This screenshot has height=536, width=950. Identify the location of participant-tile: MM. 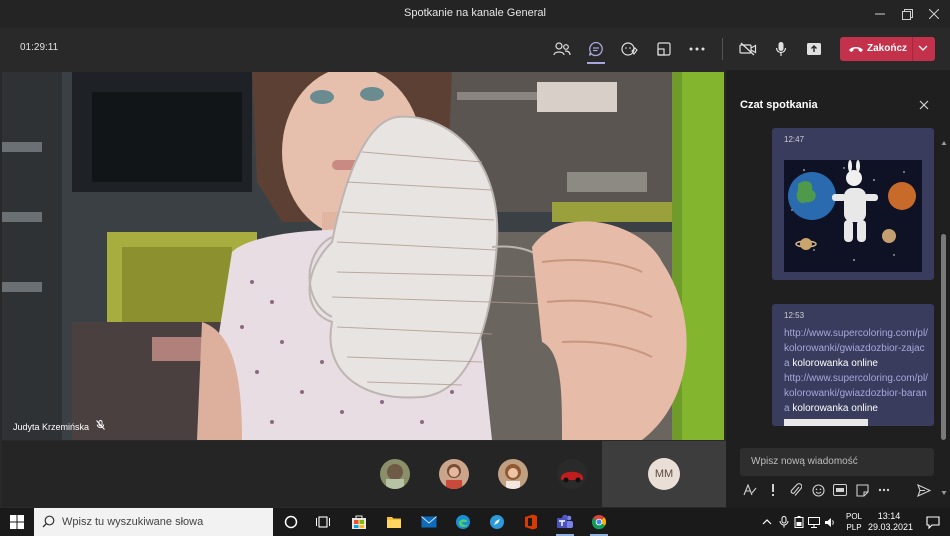
(664, 474).